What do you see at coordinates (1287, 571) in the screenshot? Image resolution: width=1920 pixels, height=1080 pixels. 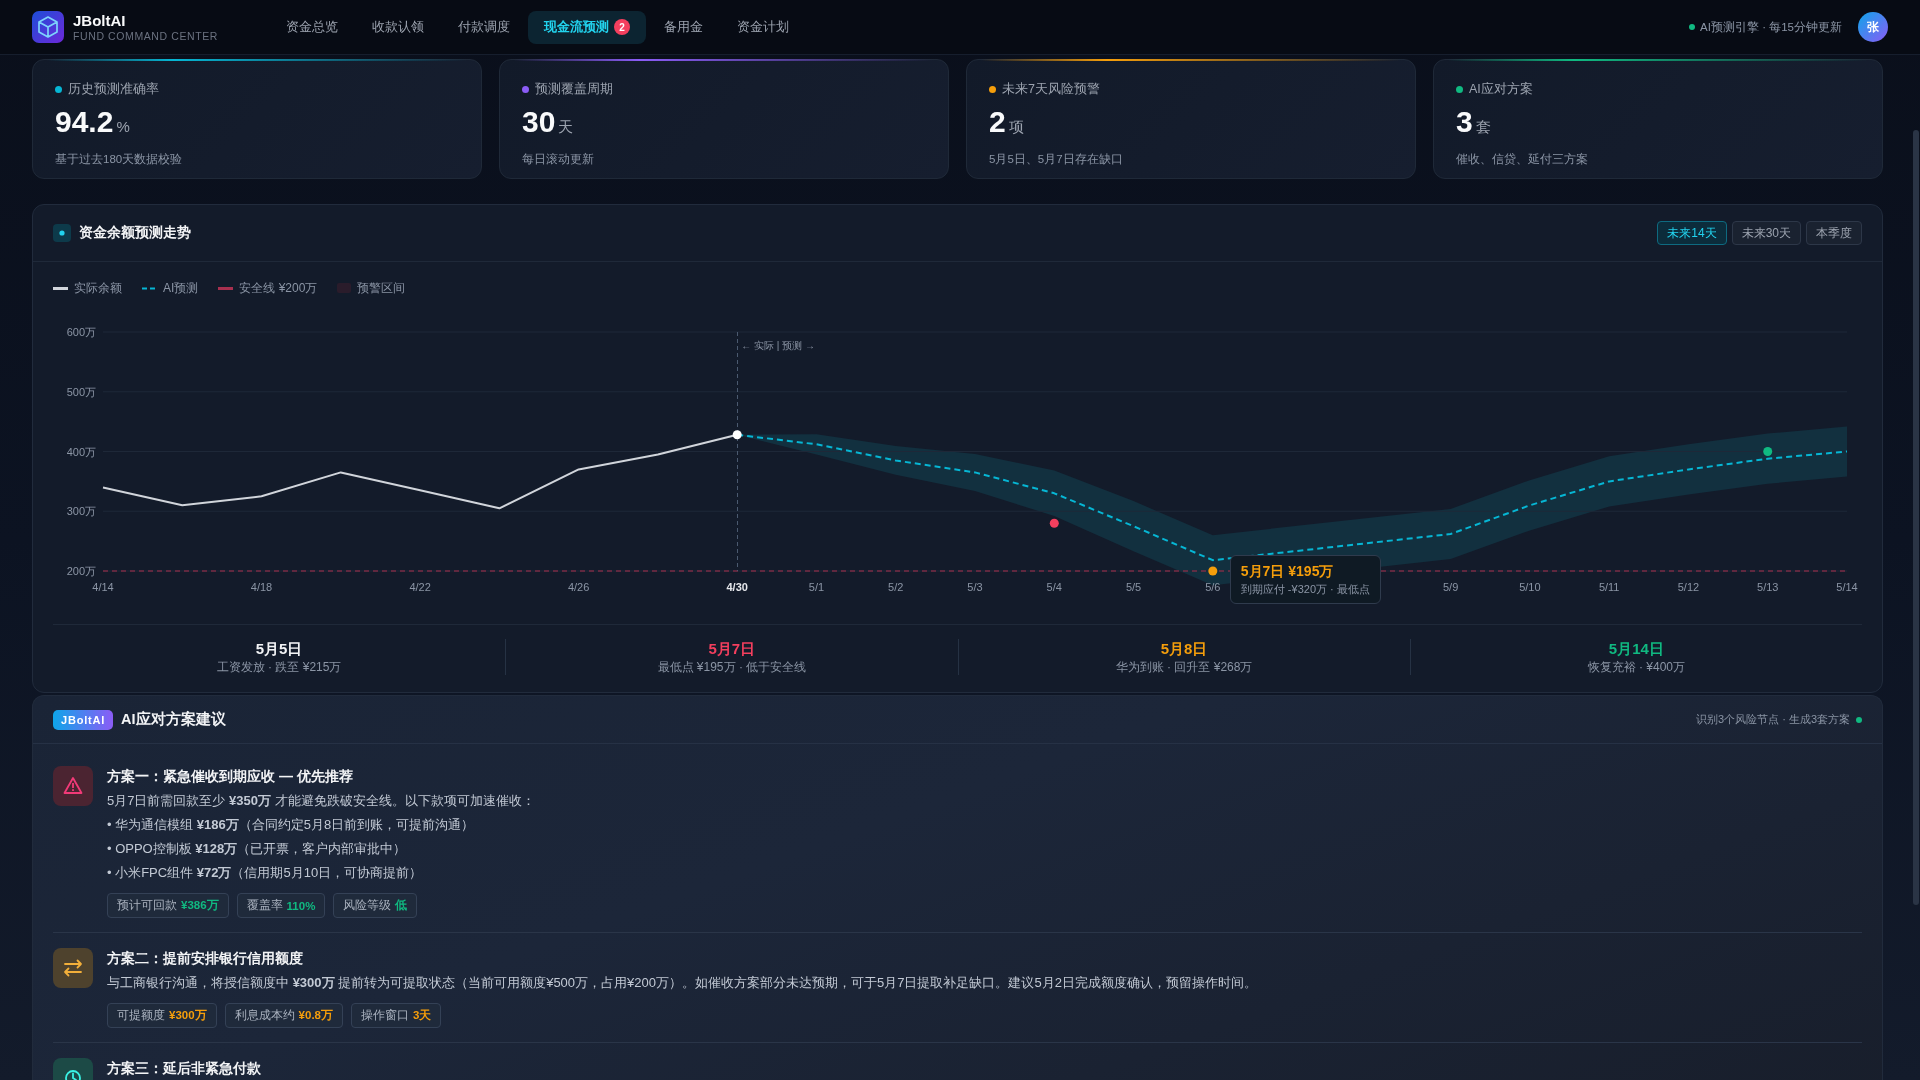 I see `tooltip-title: 5月7日 ¥195万` at bounding box center [1287, 571].